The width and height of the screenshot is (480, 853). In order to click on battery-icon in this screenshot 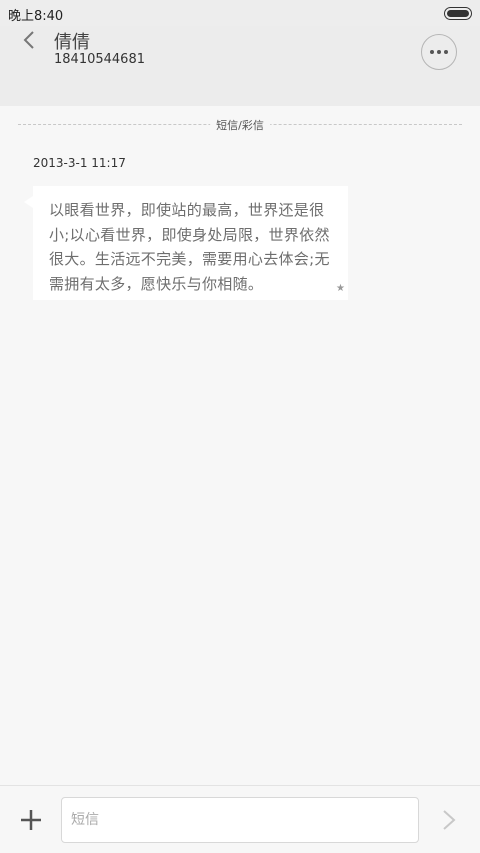, I will do `click(458, 13)`.